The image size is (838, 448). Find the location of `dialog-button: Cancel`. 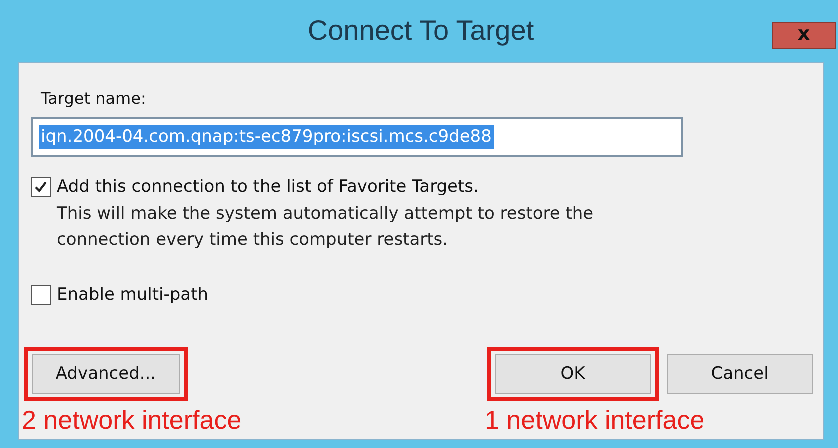

dialog-button: Cancel is located at coordinates (740, 374).